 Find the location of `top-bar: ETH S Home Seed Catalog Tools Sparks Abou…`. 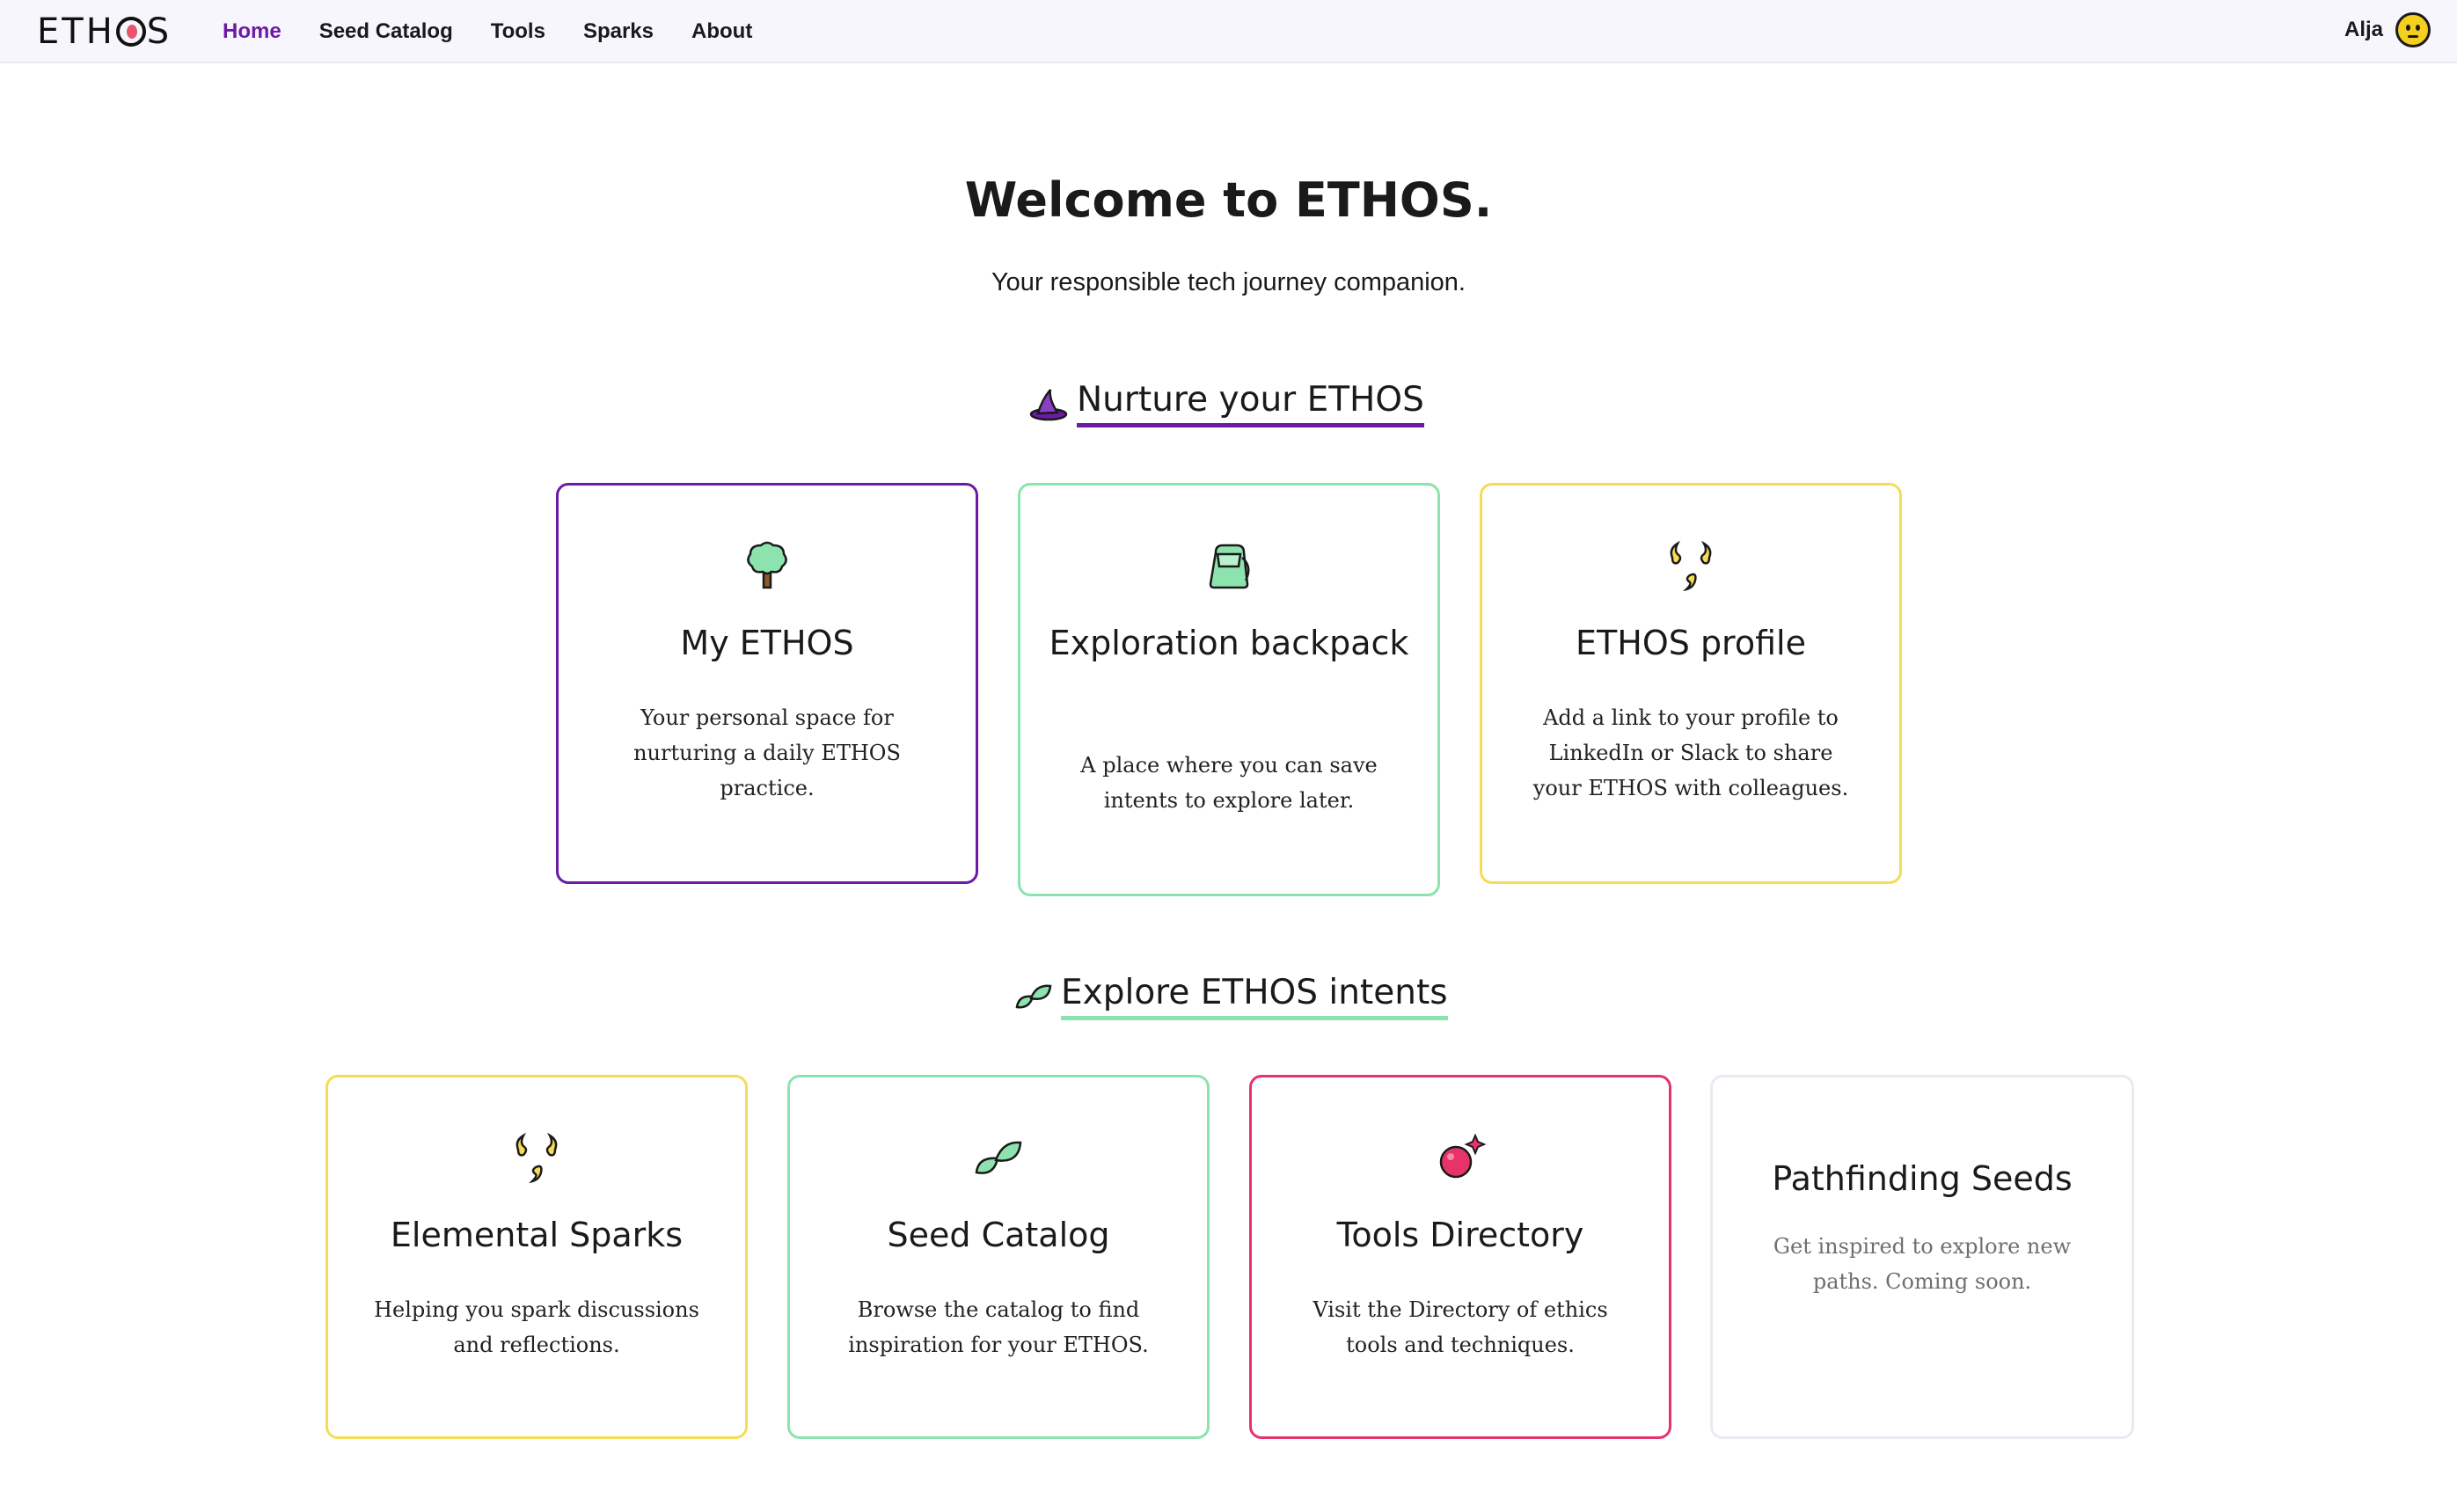

top-bar: ETH S Home Seed Catalog Tools Sparks Abou… is located at coordinates (1228, 31).